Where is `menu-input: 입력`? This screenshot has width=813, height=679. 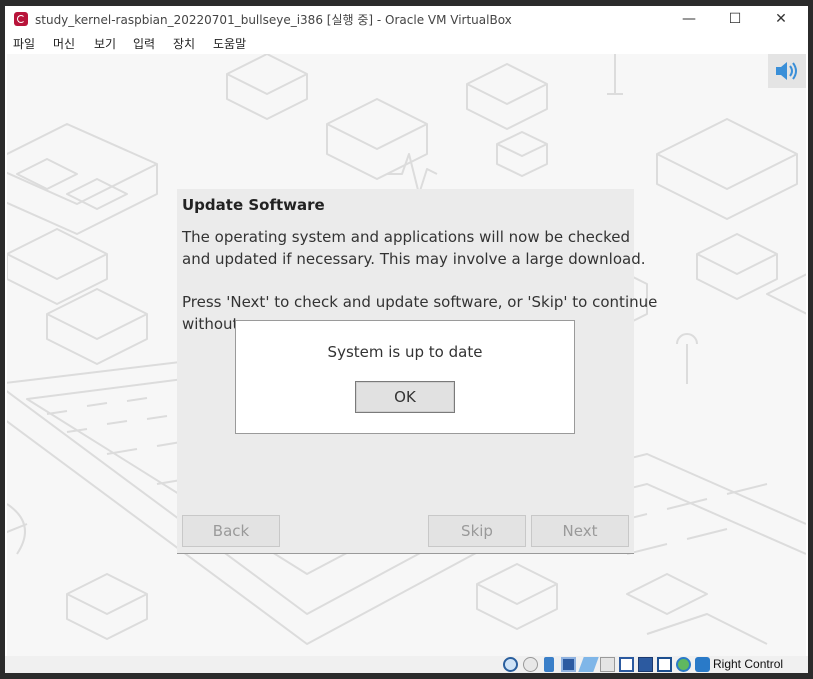 menu-input: 입력 is located at coordinates (144, 43).